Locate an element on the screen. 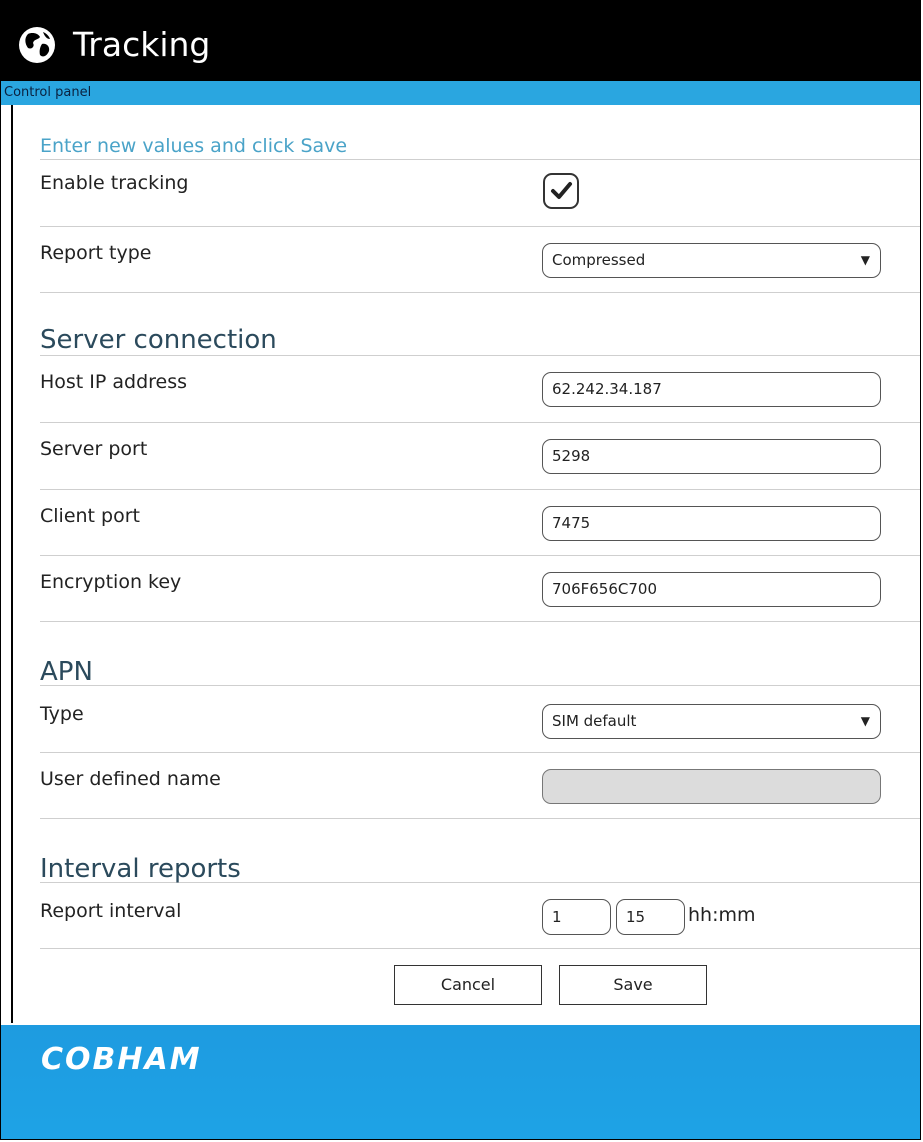 This screenshot has width=923, height=1142. server-port-value: 5298 is located at coordinates (571, 456).